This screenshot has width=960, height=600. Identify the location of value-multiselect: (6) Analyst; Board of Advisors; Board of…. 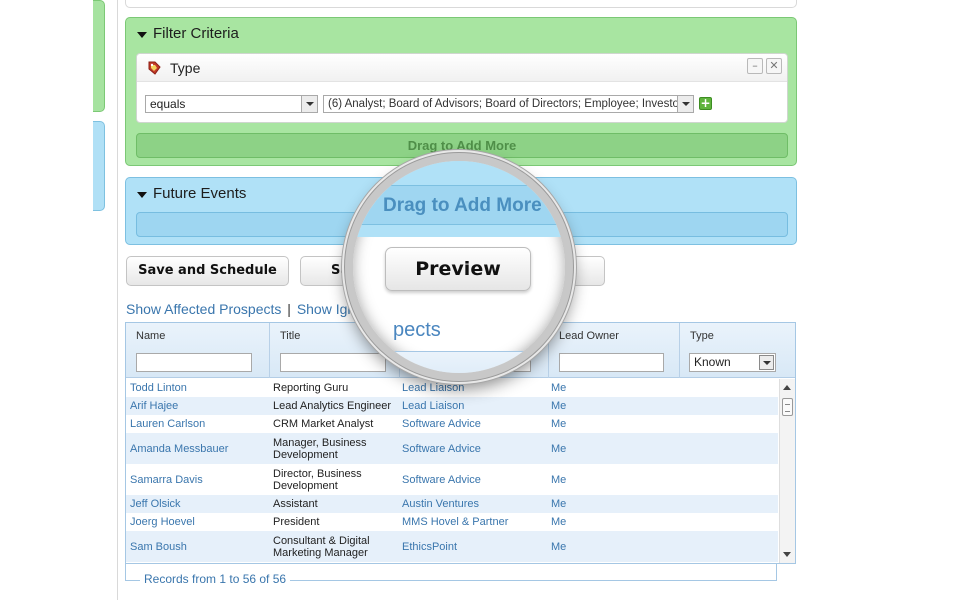
(508, 104).